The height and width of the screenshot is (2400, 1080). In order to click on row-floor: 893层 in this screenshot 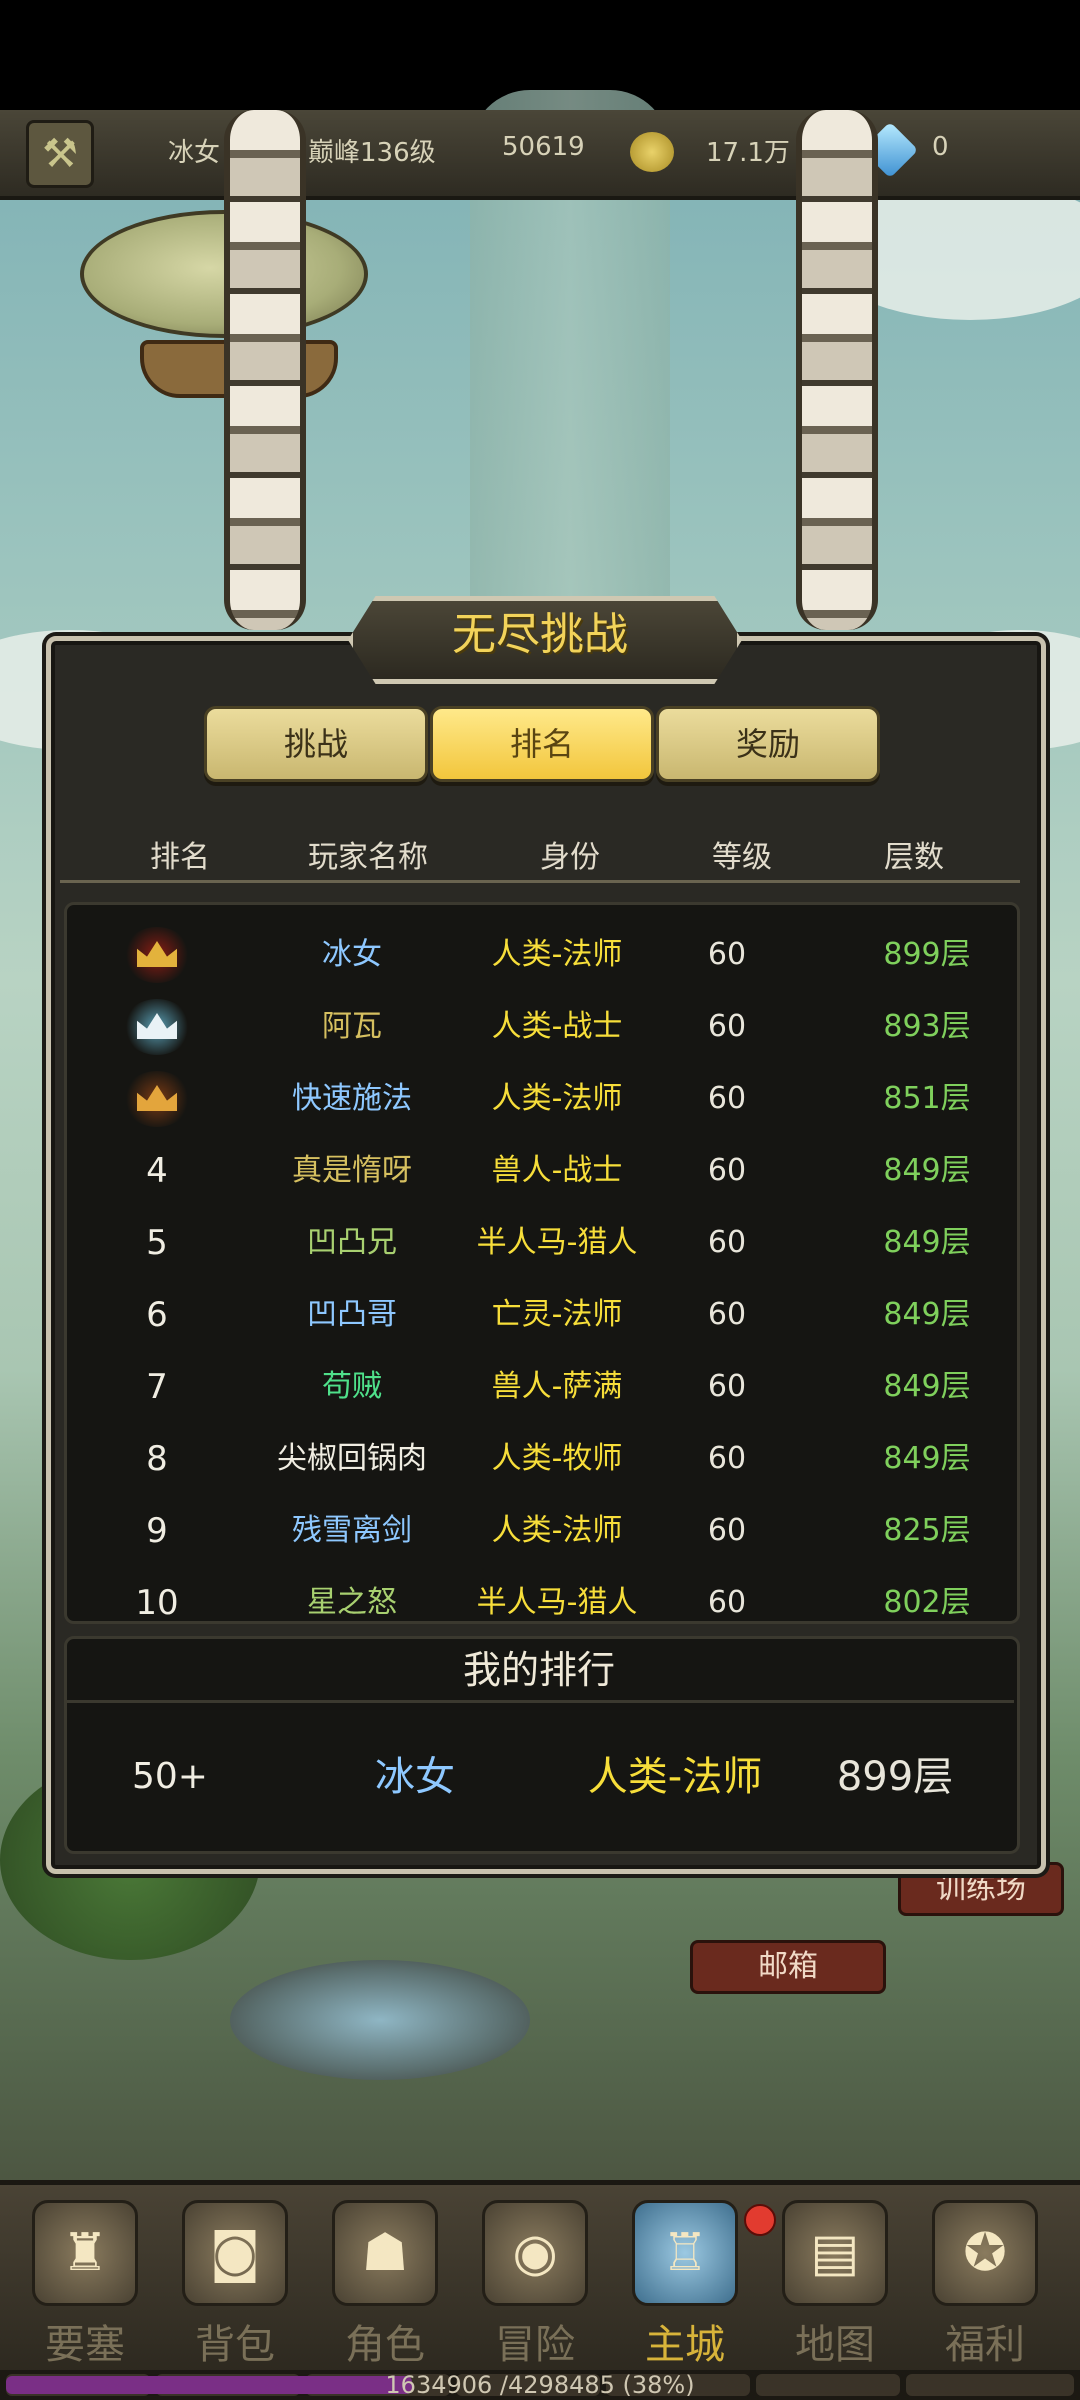, I will do `click(927, 1026)`.